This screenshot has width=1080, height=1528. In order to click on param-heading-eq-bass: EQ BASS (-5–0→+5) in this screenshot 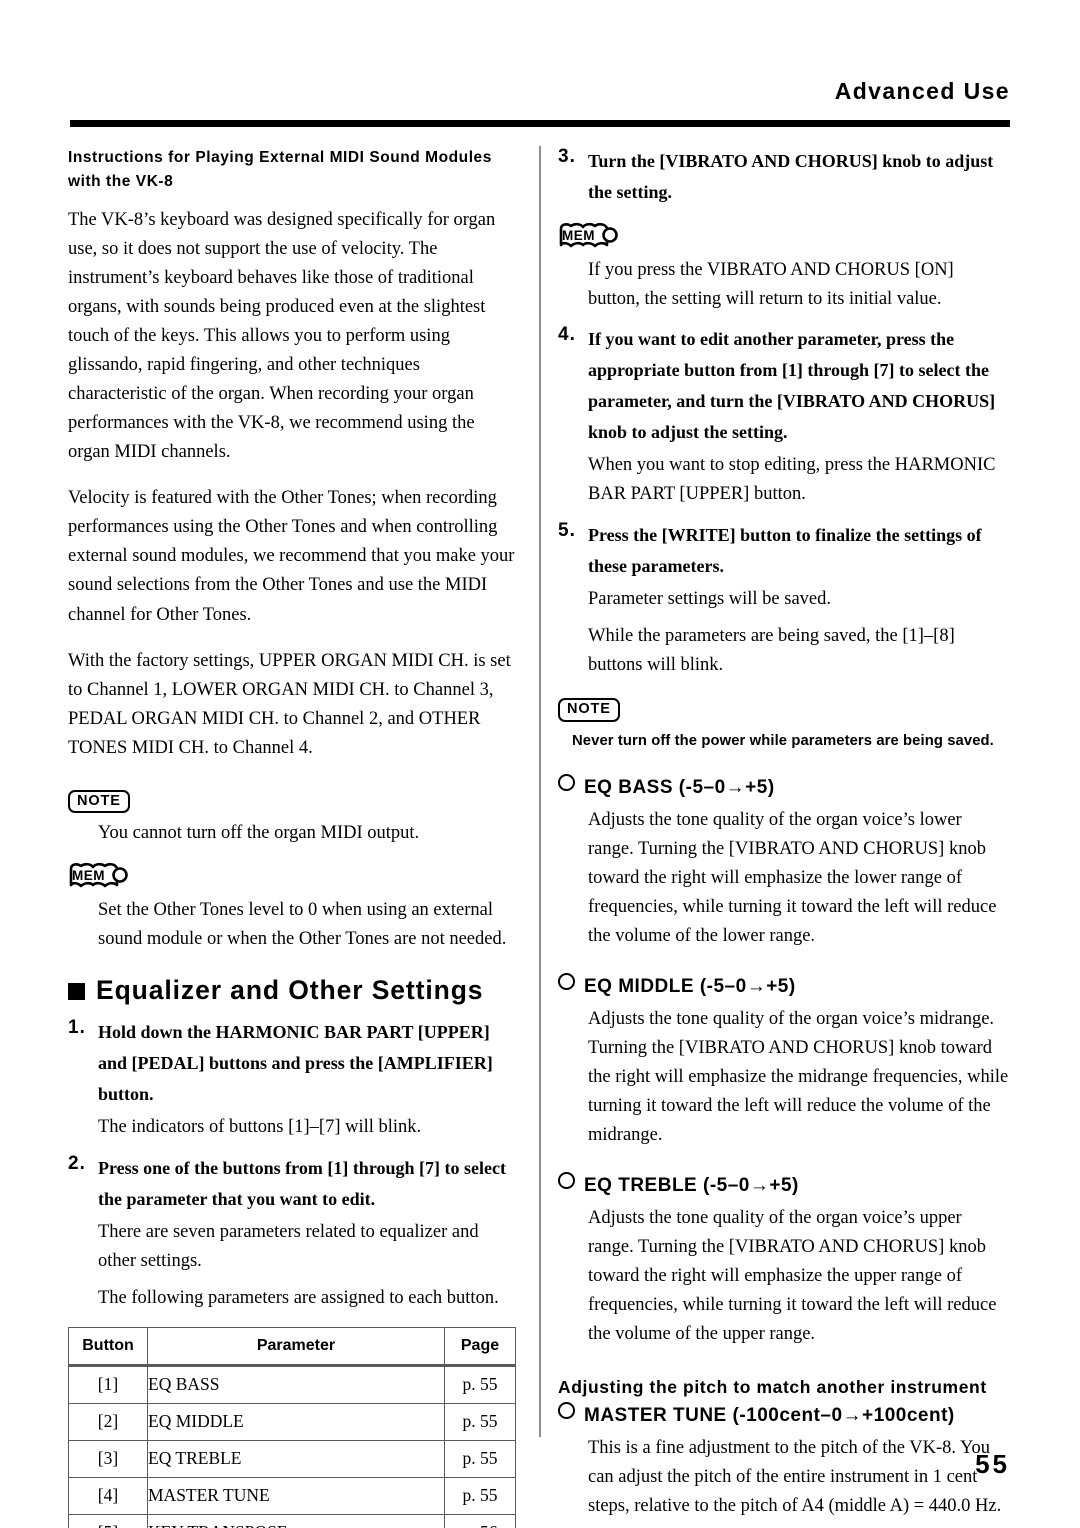, I will do `click(784, 786)`.